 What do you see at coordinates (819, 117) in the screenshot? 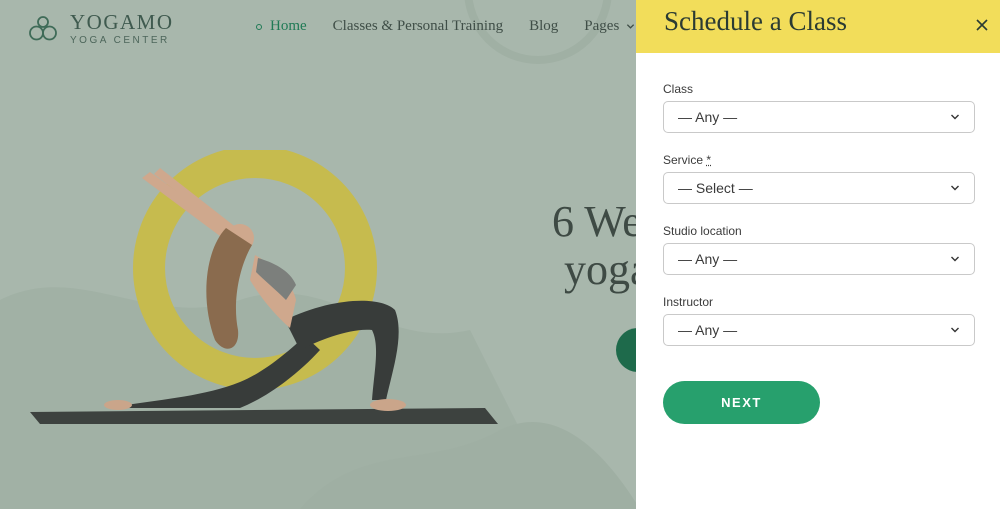
I see `class-select: — Any —` at bounding box center [819, 117].